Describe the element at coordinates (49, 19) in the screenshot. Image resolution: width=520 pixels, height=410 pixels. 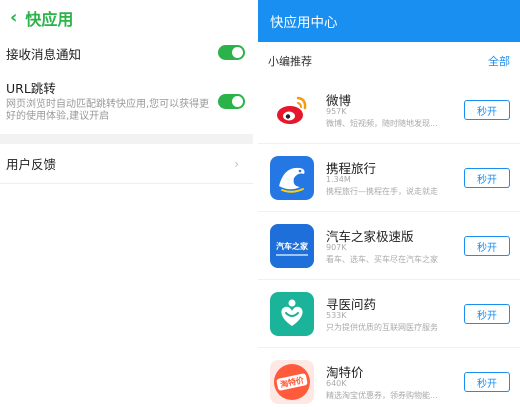
I see `page-title: 快应用` at that location.